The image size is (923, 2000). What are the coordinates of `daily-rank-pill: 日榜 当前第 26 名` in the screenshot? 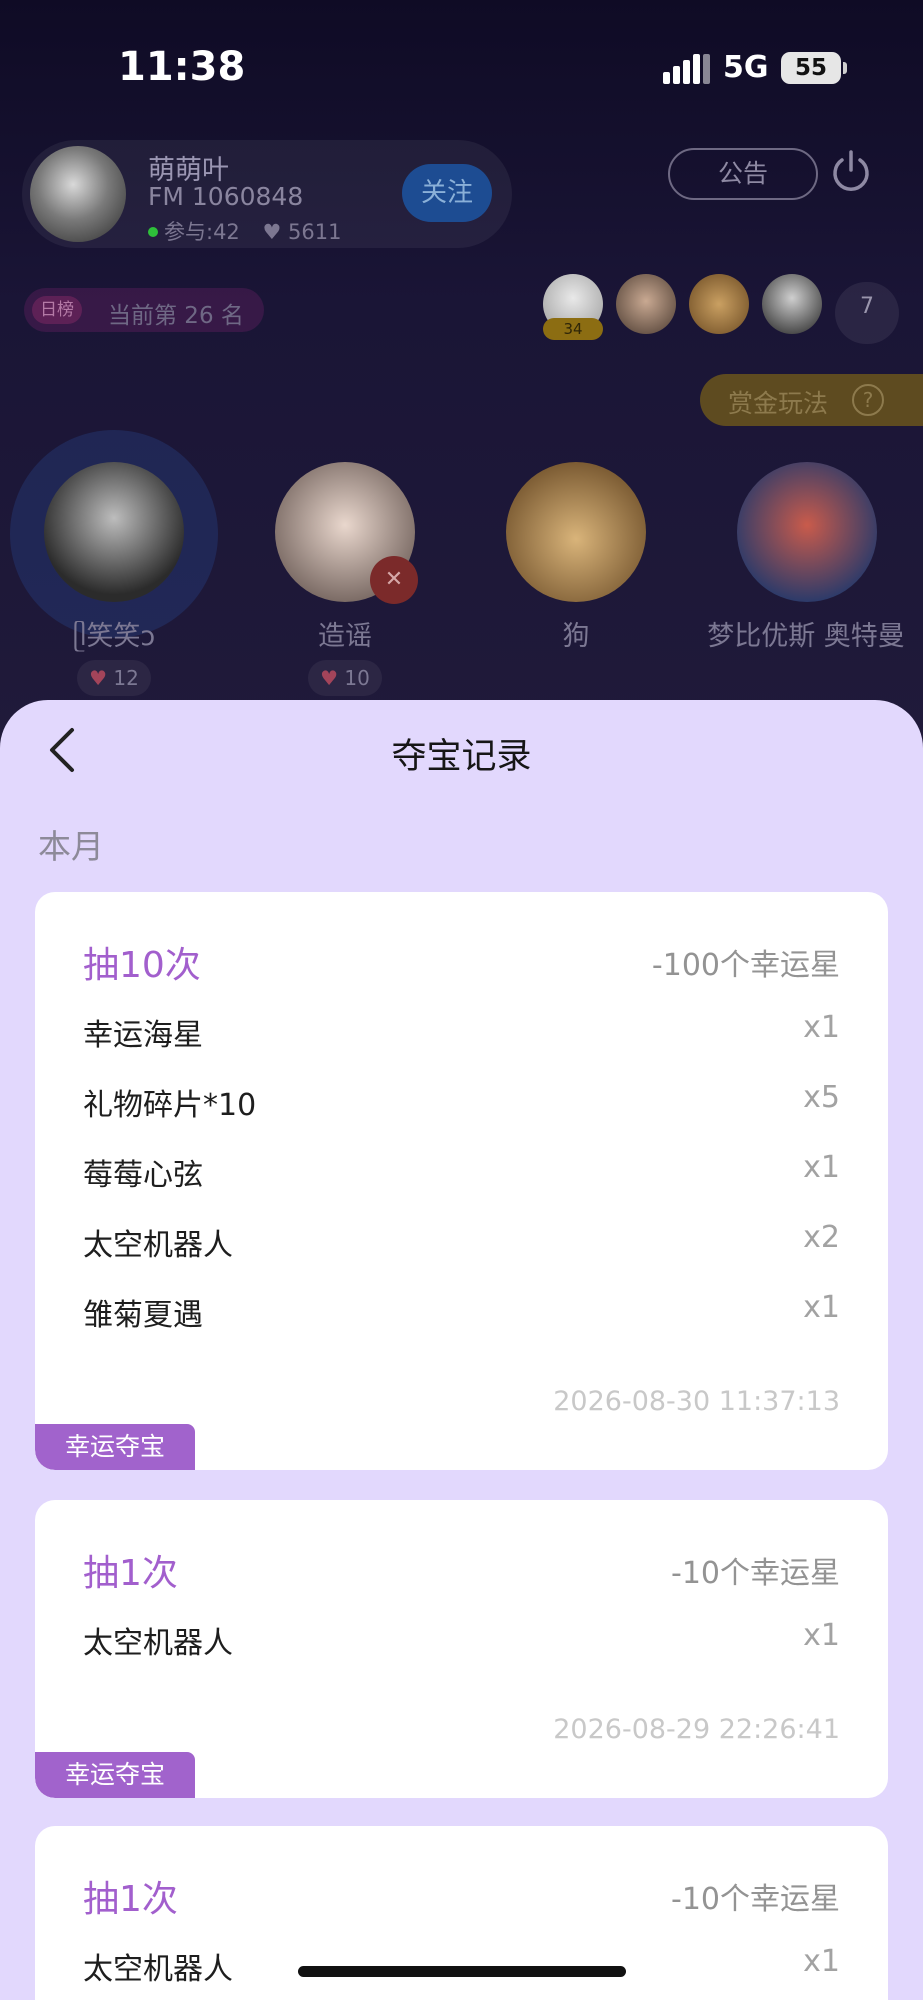 It's located at (144, 310).